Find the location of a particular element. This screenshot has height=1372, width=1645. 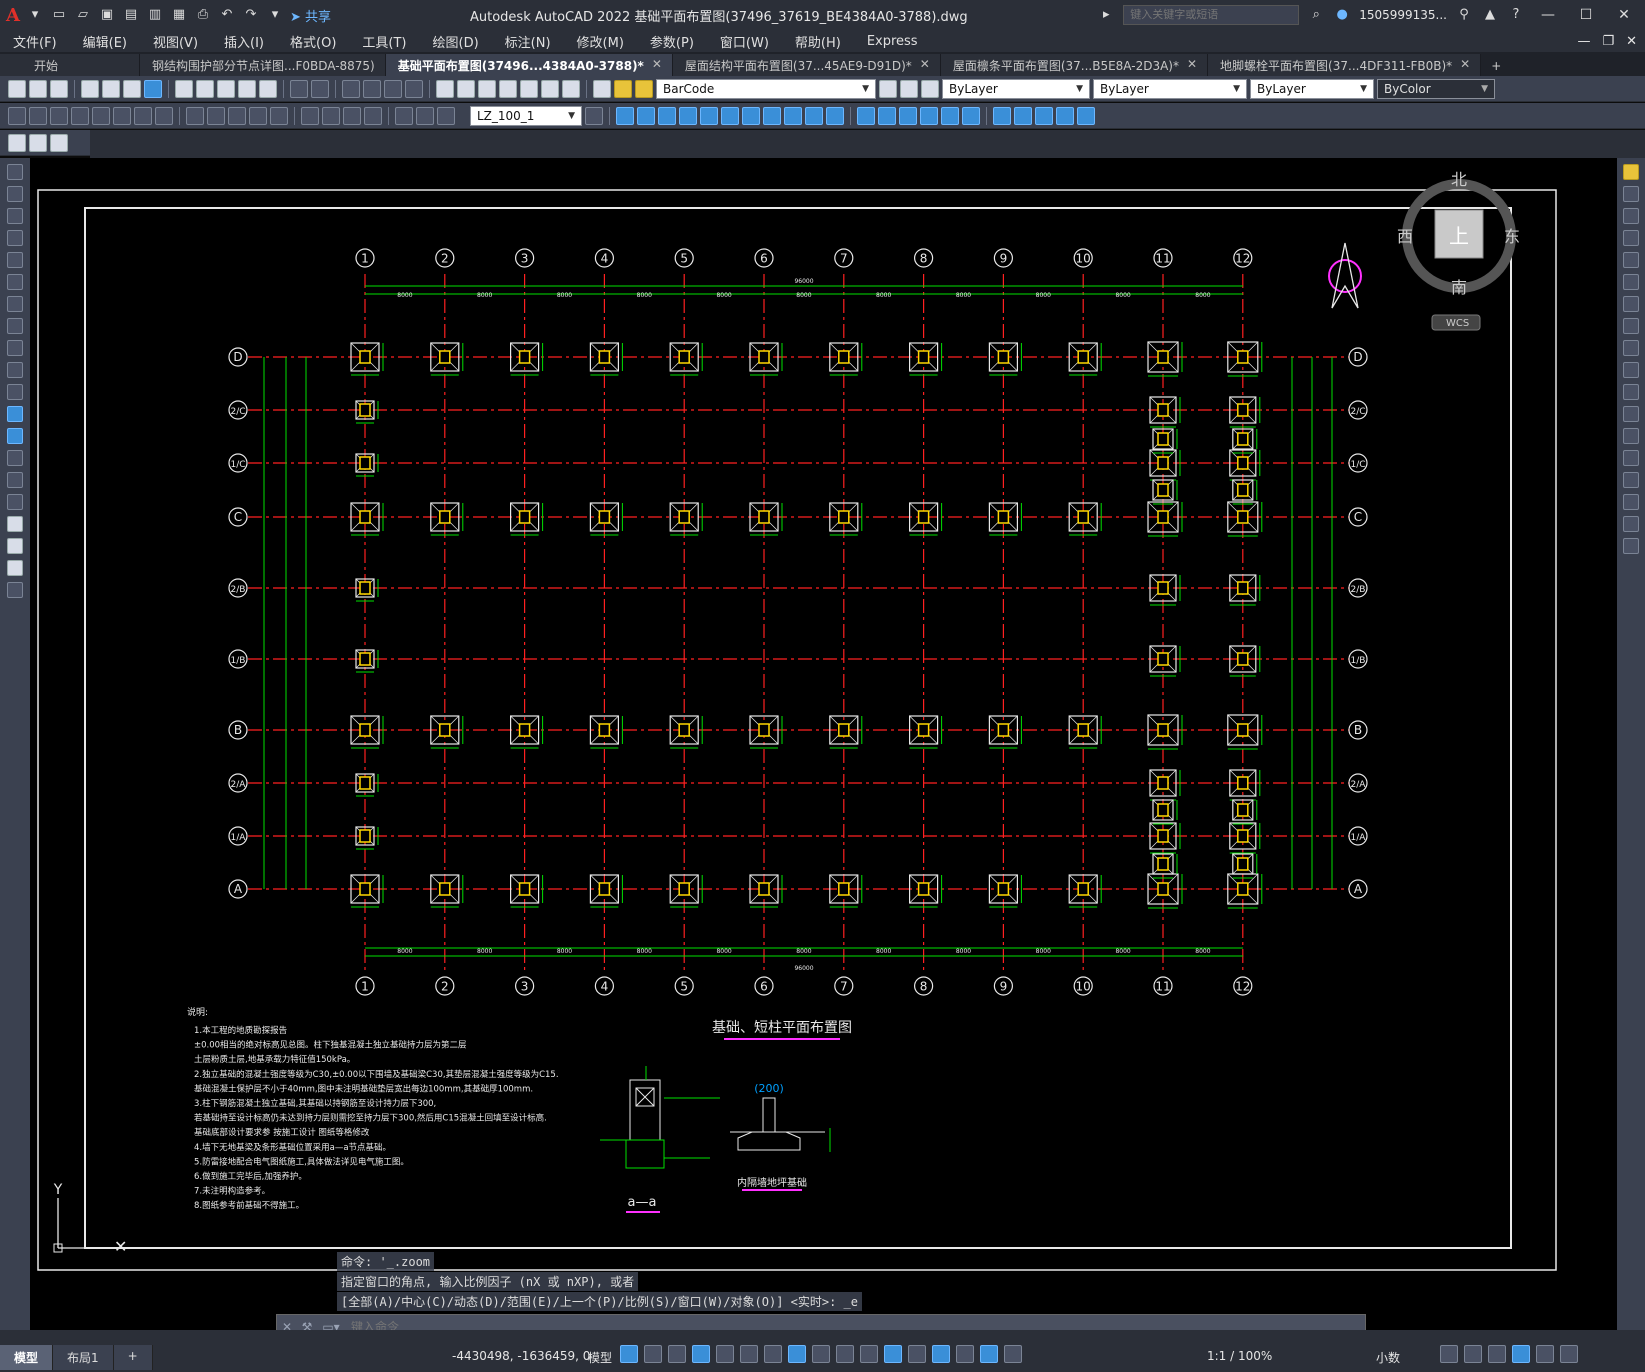

fillet-icon is located at coordinates (1631, 502).